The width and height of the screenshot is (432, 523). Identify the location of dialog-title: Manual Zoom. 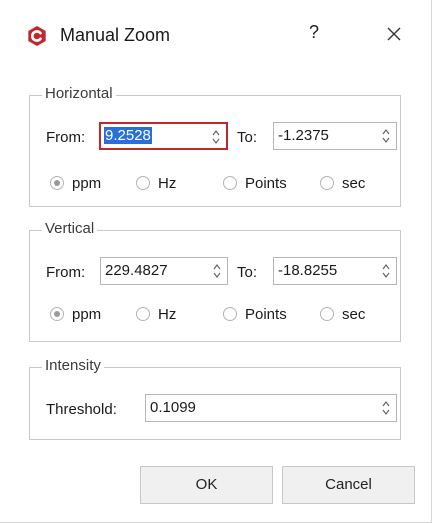
(115, 35).